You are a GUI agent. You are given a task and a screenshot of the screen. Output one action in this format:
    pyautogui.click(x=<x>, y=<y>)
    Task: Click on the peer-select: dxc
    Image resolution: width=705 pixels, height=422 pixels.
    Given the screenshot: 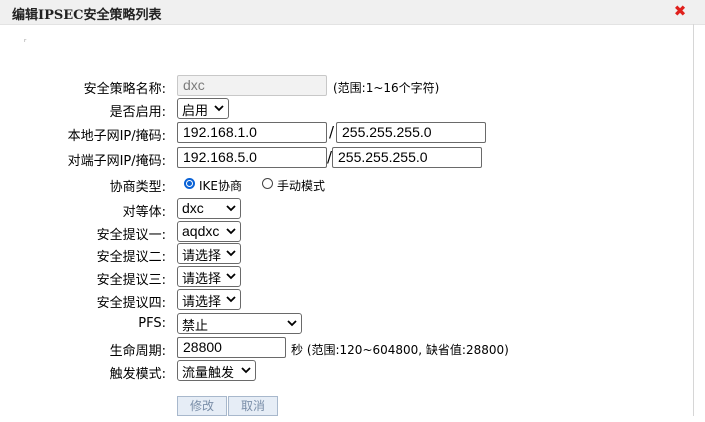 What is the action you would take?
    pyautogui.click(x=209, y=208)
    